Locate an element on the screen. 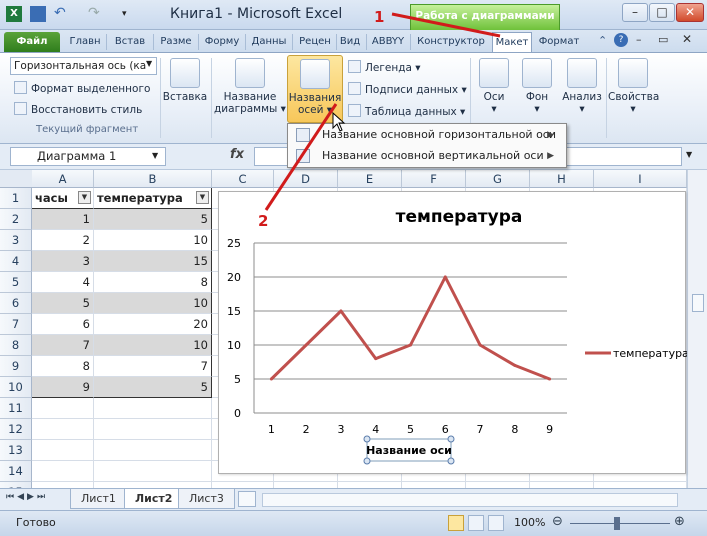 Image resolution: width=707 pixels, height=536 pixels. table-header-temperature: температура ▼ is located at coordinates (153, 198).